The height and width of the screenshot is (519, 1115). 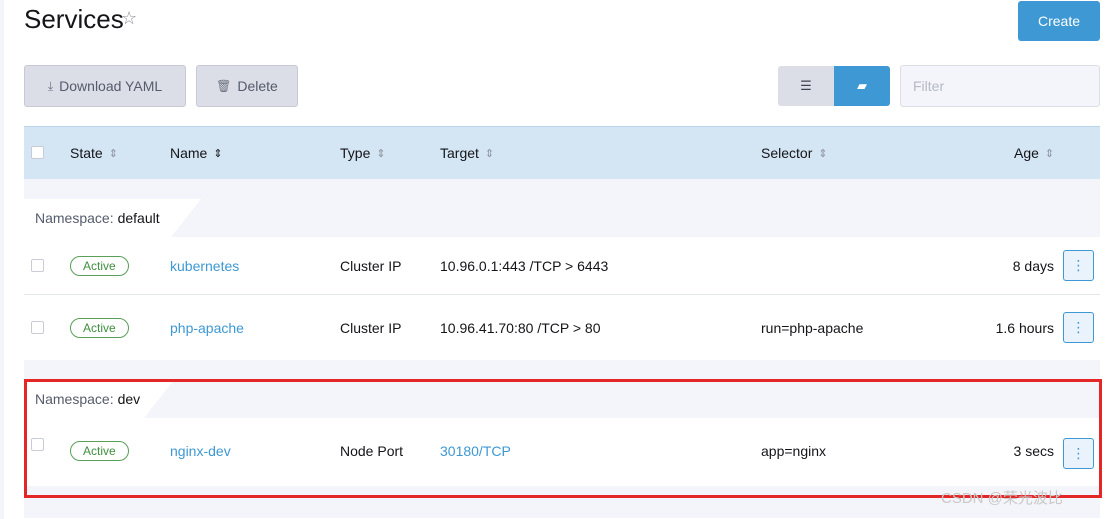 I want to click on service-name-link: nginx-dev, so click(x=200, y=452).